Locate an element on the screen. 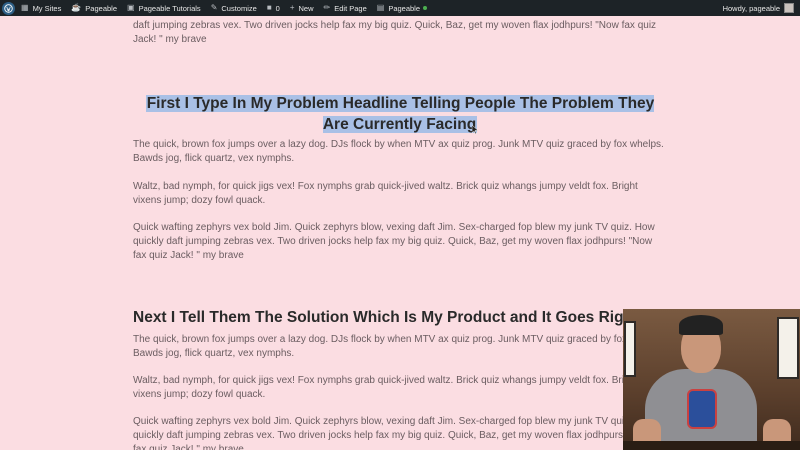 This screenshot has height=450, width=800. comment-icon: ■ is located at coordinates (269, 7).